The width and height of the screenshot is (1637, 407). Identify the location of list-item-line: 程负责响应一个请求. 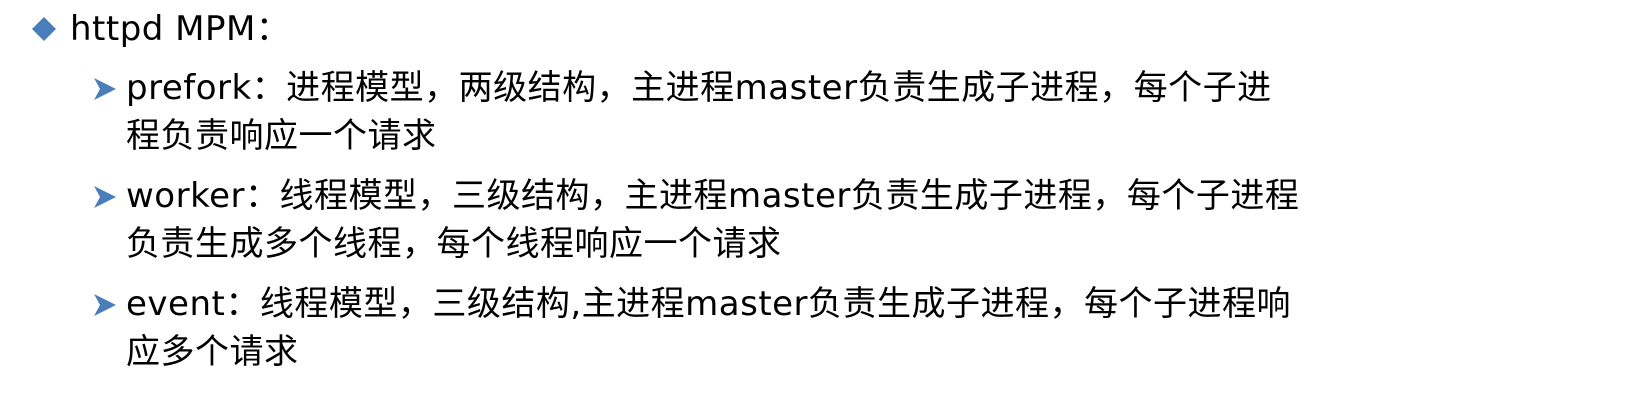
(281, 136).